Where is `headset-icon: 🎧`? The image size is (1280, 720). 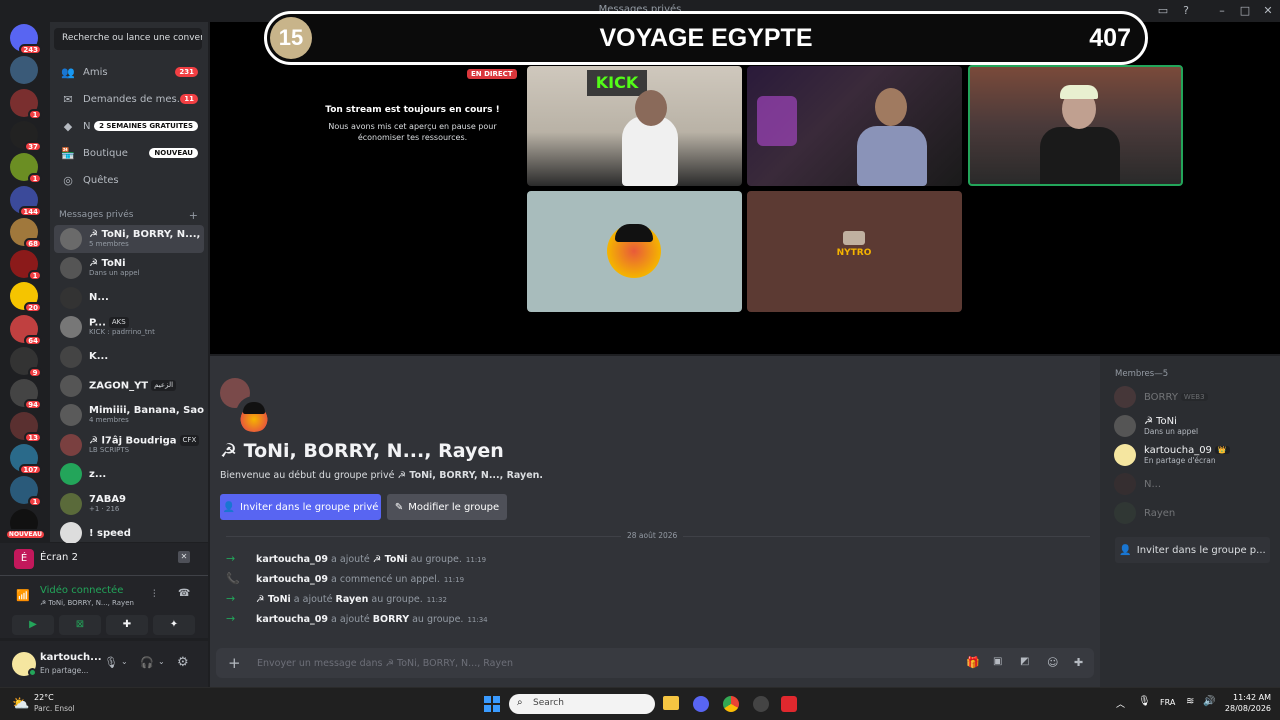
headset-icon: 🎧 is located at coordinates (147, 662).